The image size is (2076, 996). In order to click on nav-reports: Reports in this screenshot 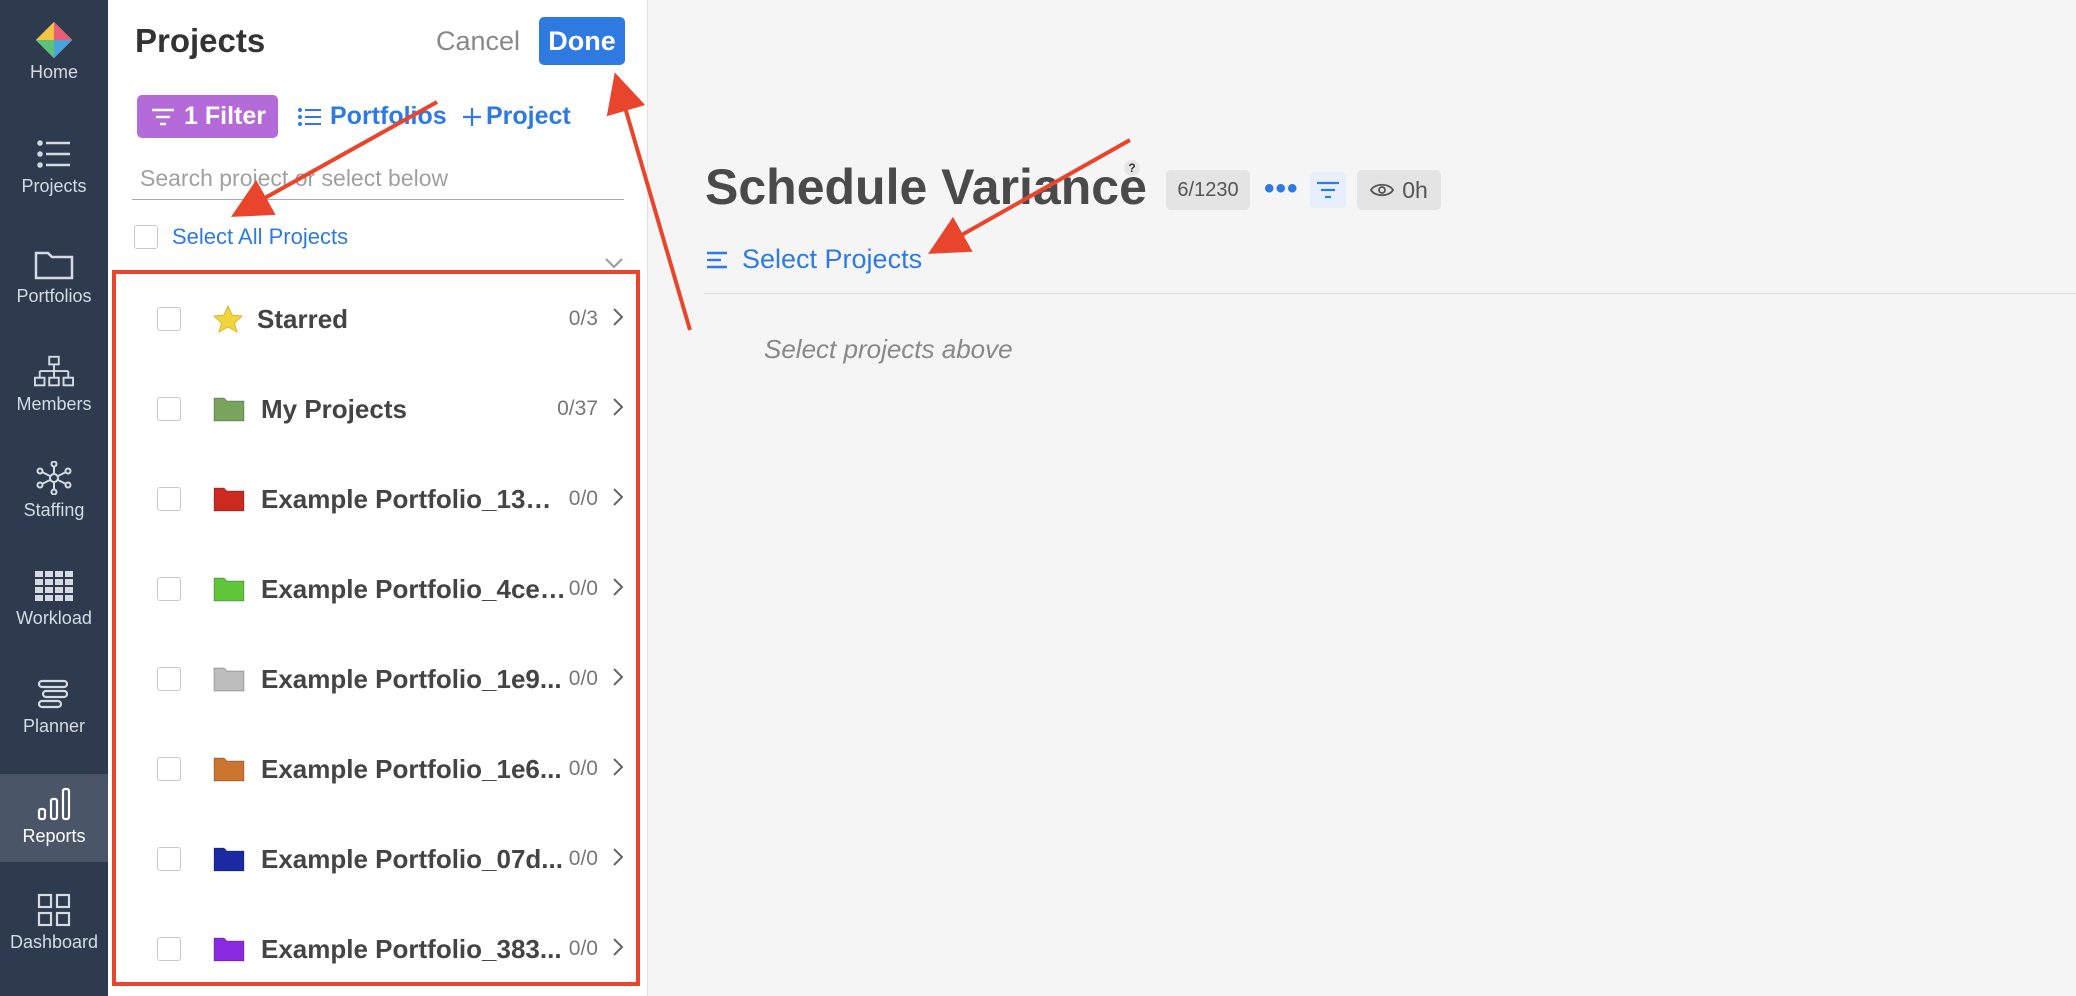, I will do `click(54, 818)`.